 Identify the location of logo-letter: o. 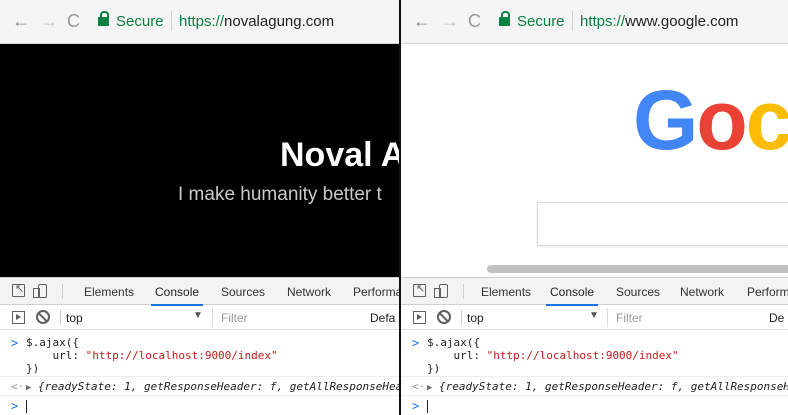
(721, 120).